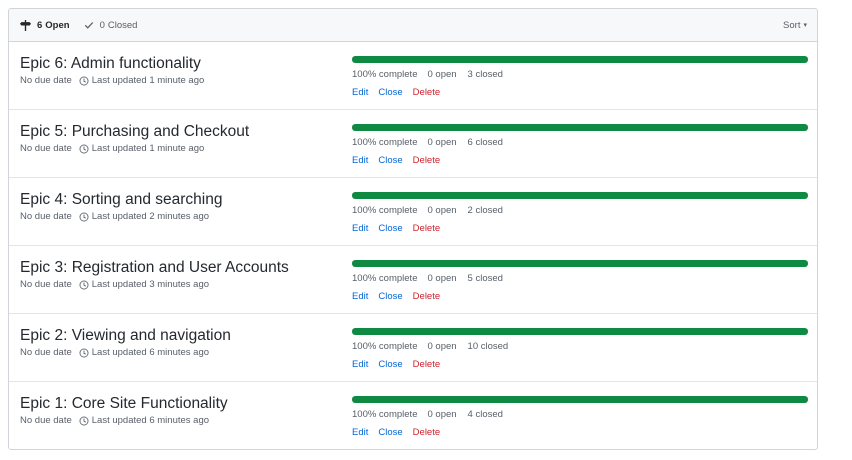 The height and width of the screenshot is (460, 852). I want to click on milestone-title: Epic 1: Core Site Functionality, so click(124, 404).